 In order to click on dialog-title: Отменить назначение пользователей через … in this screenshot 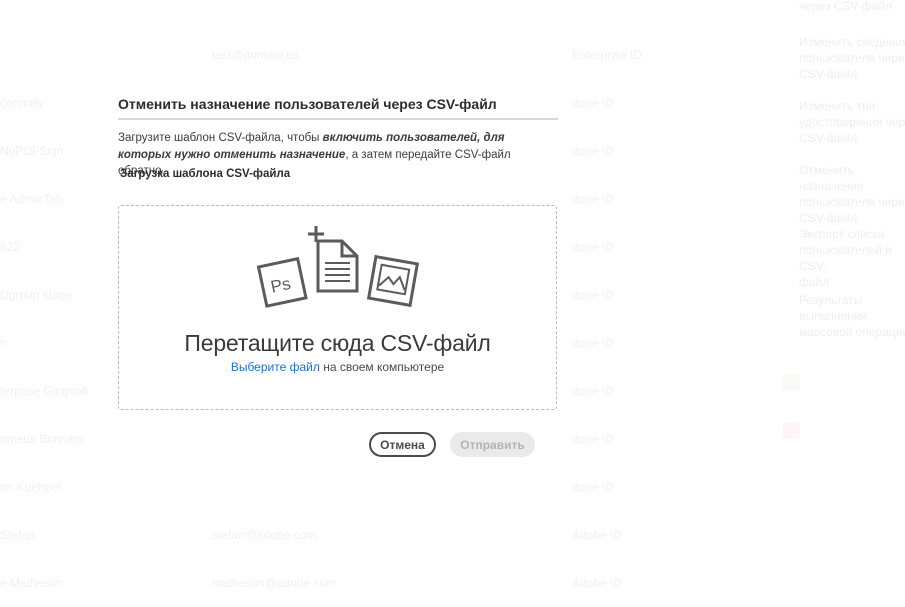, I will do `click(338, 108)`.